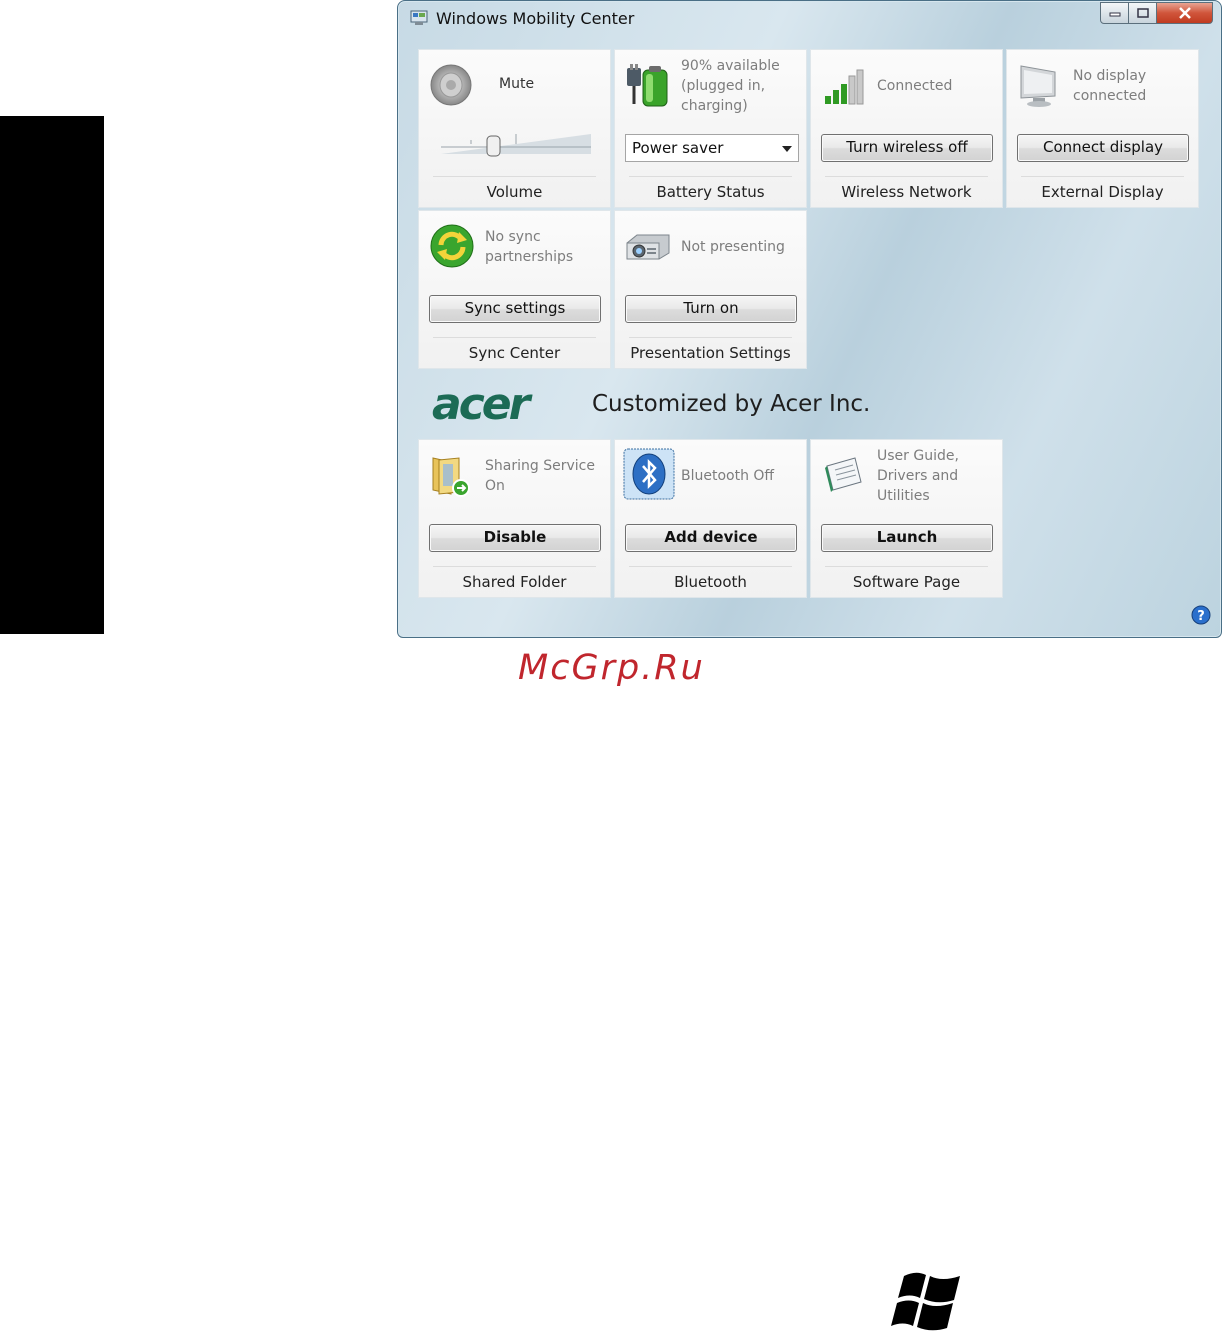 Image resolution: width=1222 pixels, height=1336 pixels. I want to click on mobility-center-icon, so click(419, 17).